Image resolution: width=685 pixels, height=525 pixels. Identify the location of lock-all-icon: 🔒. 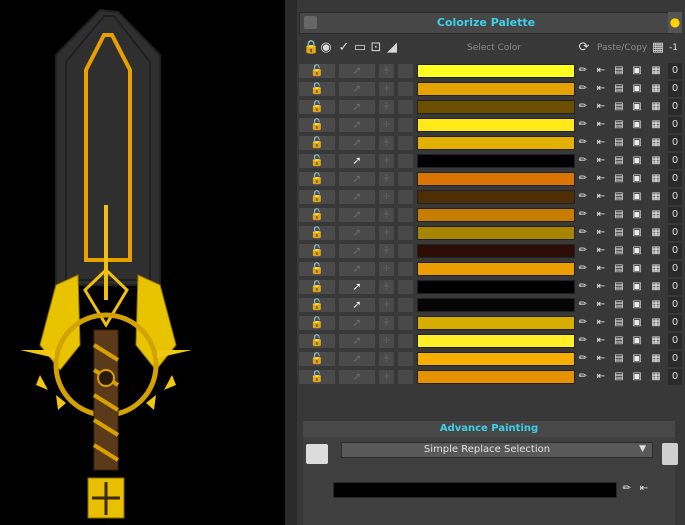
(311, 48).